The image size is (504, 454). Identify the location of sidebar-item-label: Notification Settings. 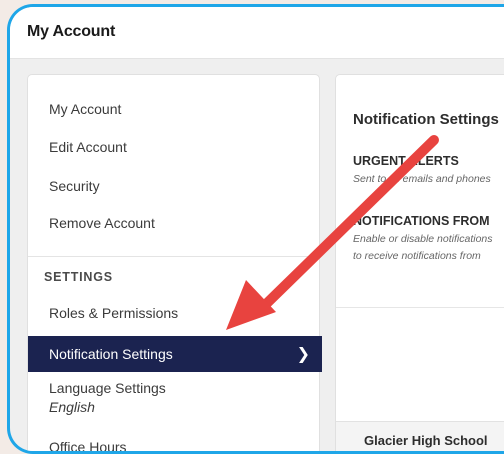
(111, 354).